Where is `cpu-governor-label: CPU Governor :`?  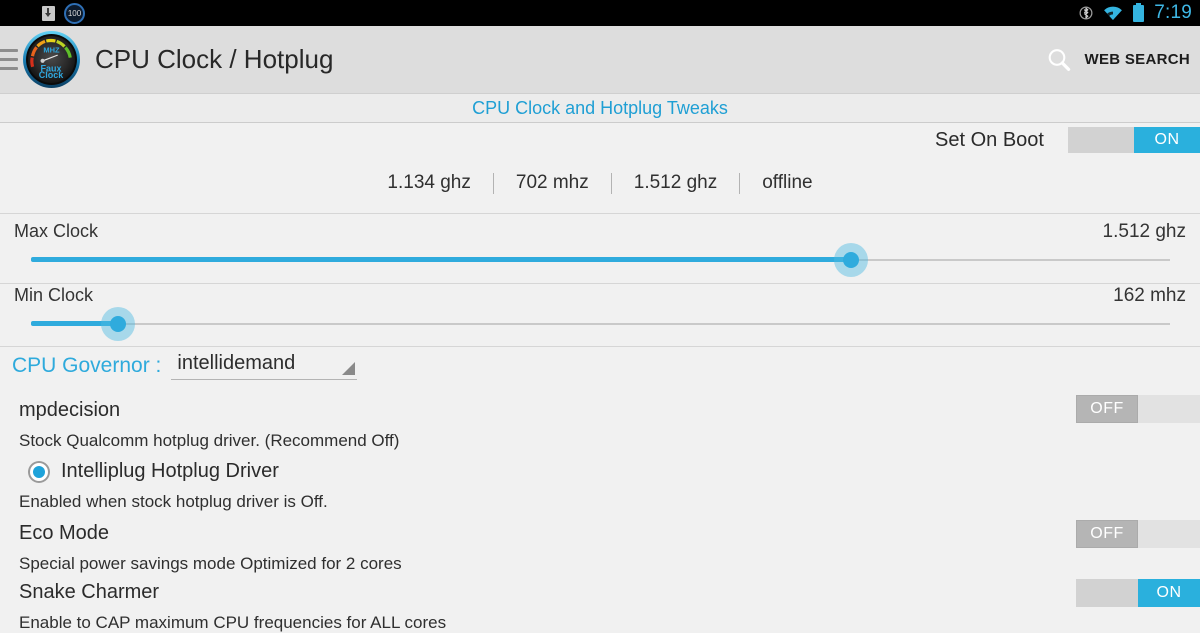
cpu-governor-label: CPU Governor : is located at coordinates (87, 365).